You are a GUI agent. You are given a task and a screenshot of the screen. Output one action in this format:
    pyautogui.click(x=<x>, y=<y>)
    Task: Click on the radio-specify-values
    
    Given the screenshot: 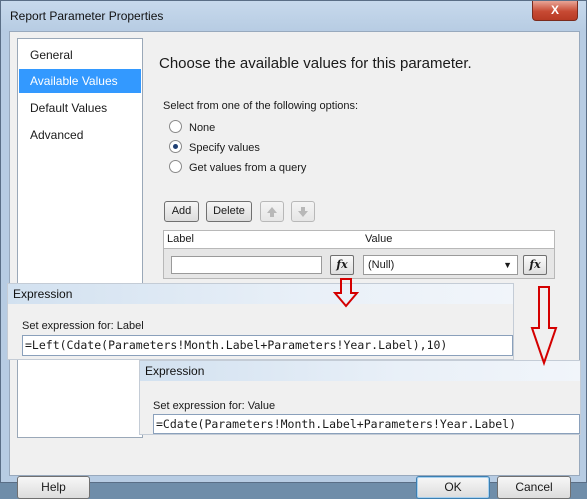 What is the action you would take?
    pyautogui.click(x=175, y=146)
    